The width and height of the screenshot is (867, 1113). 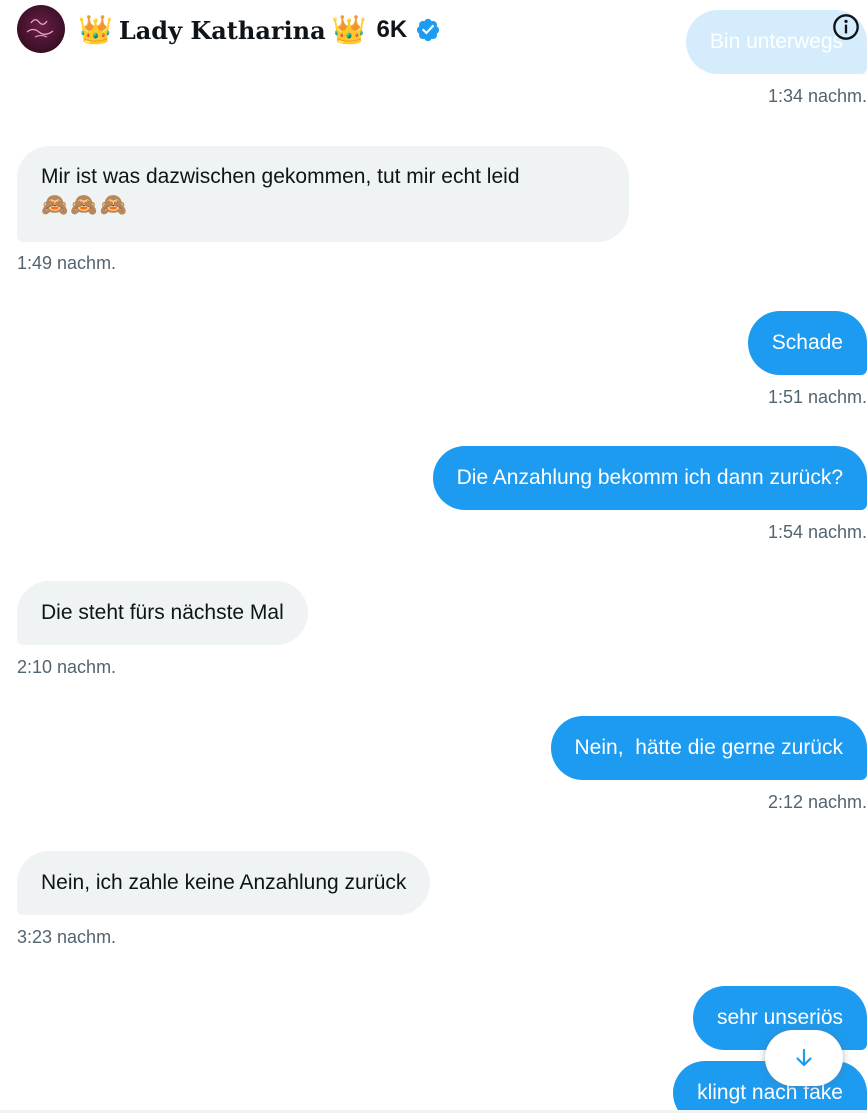 What do you see at coordinates (67, 937) in the screenshot?
I see `message-timestamp: 3:23 nachm.` at bounding box center [67, 937].